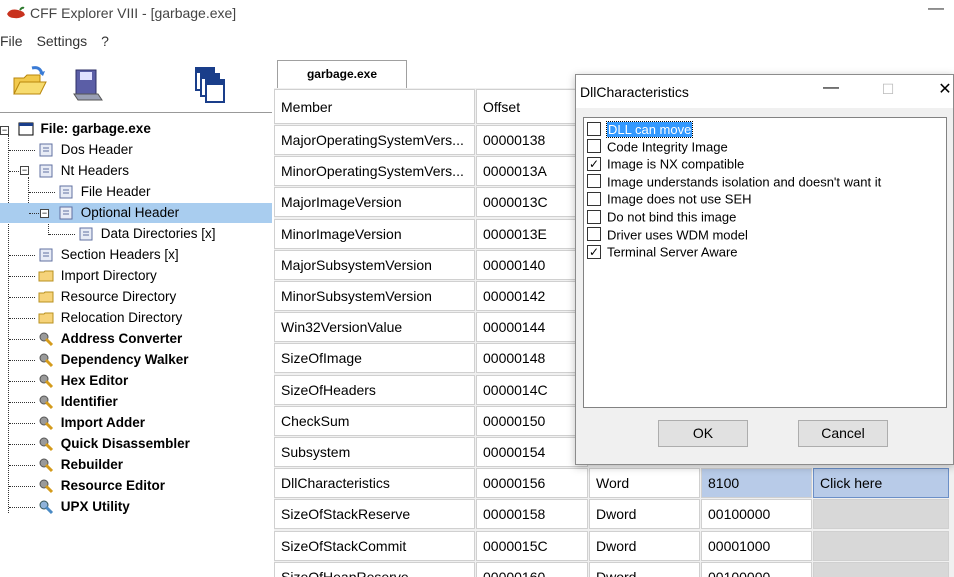  I want to click on member-cell: Win32VersionValue, so click(374, 327).